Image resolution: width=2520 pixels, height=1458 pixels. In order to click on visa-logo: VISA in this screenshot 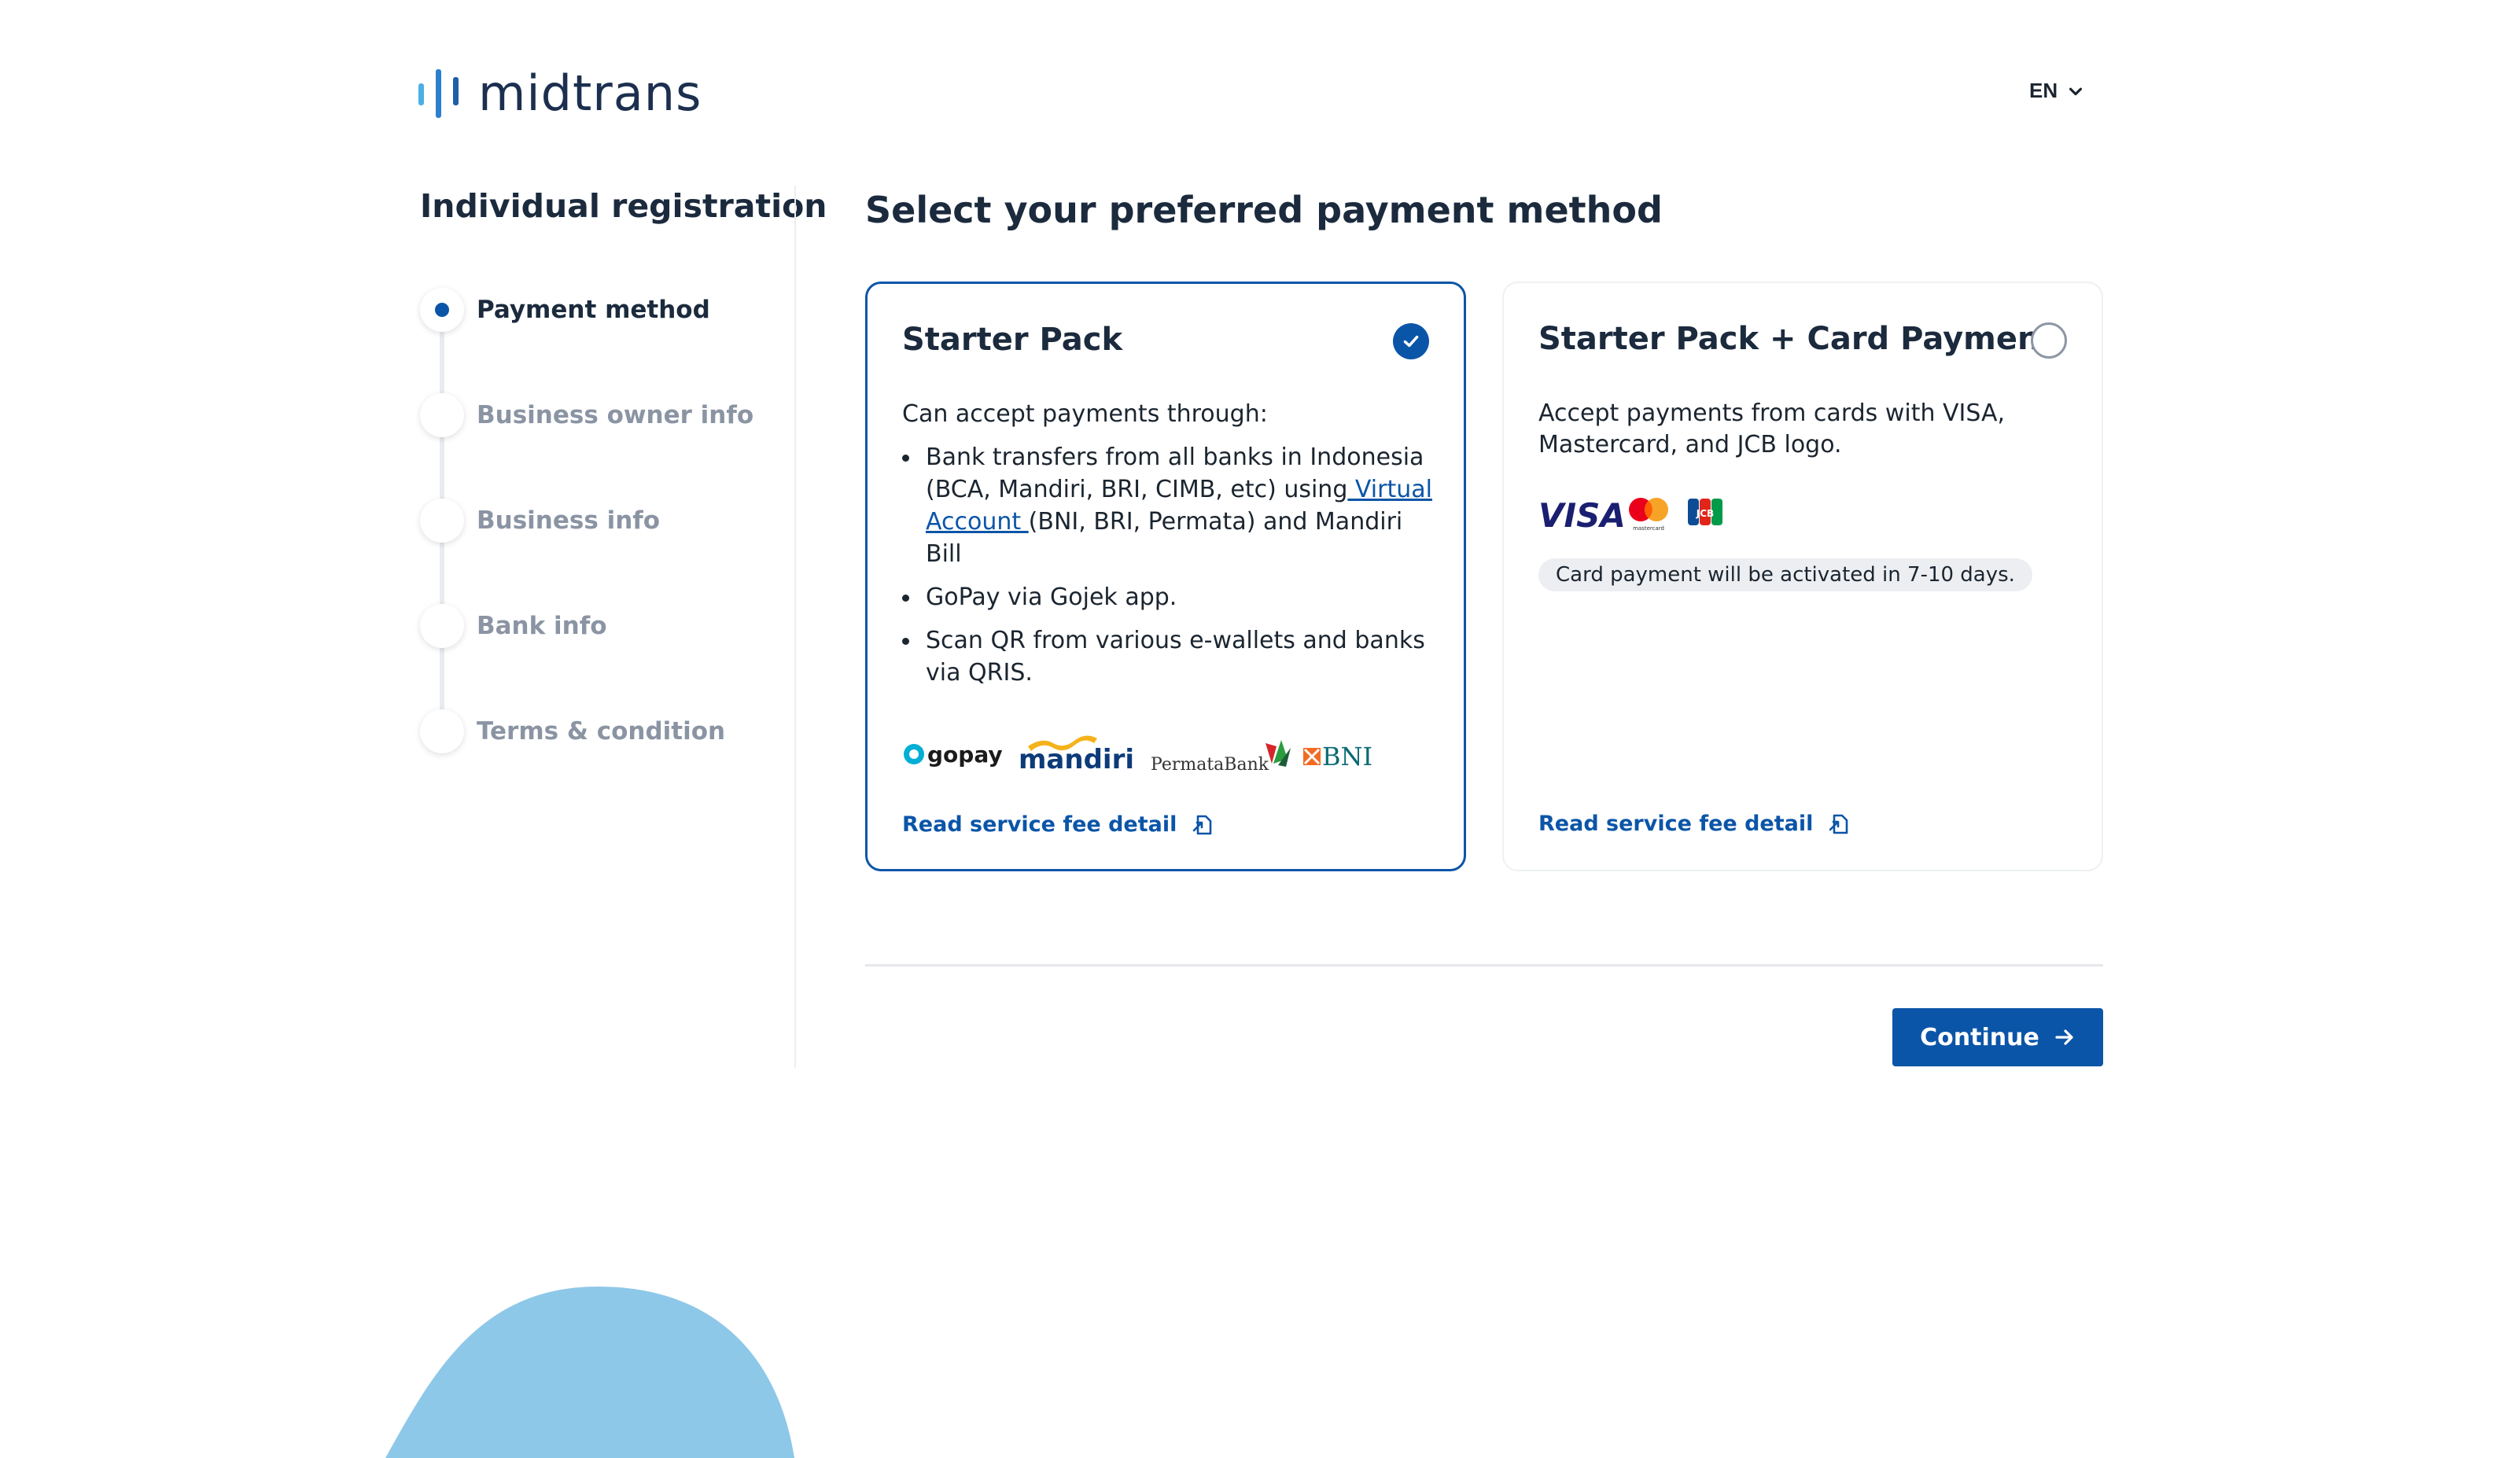, I will do `click(1582, 515)`.